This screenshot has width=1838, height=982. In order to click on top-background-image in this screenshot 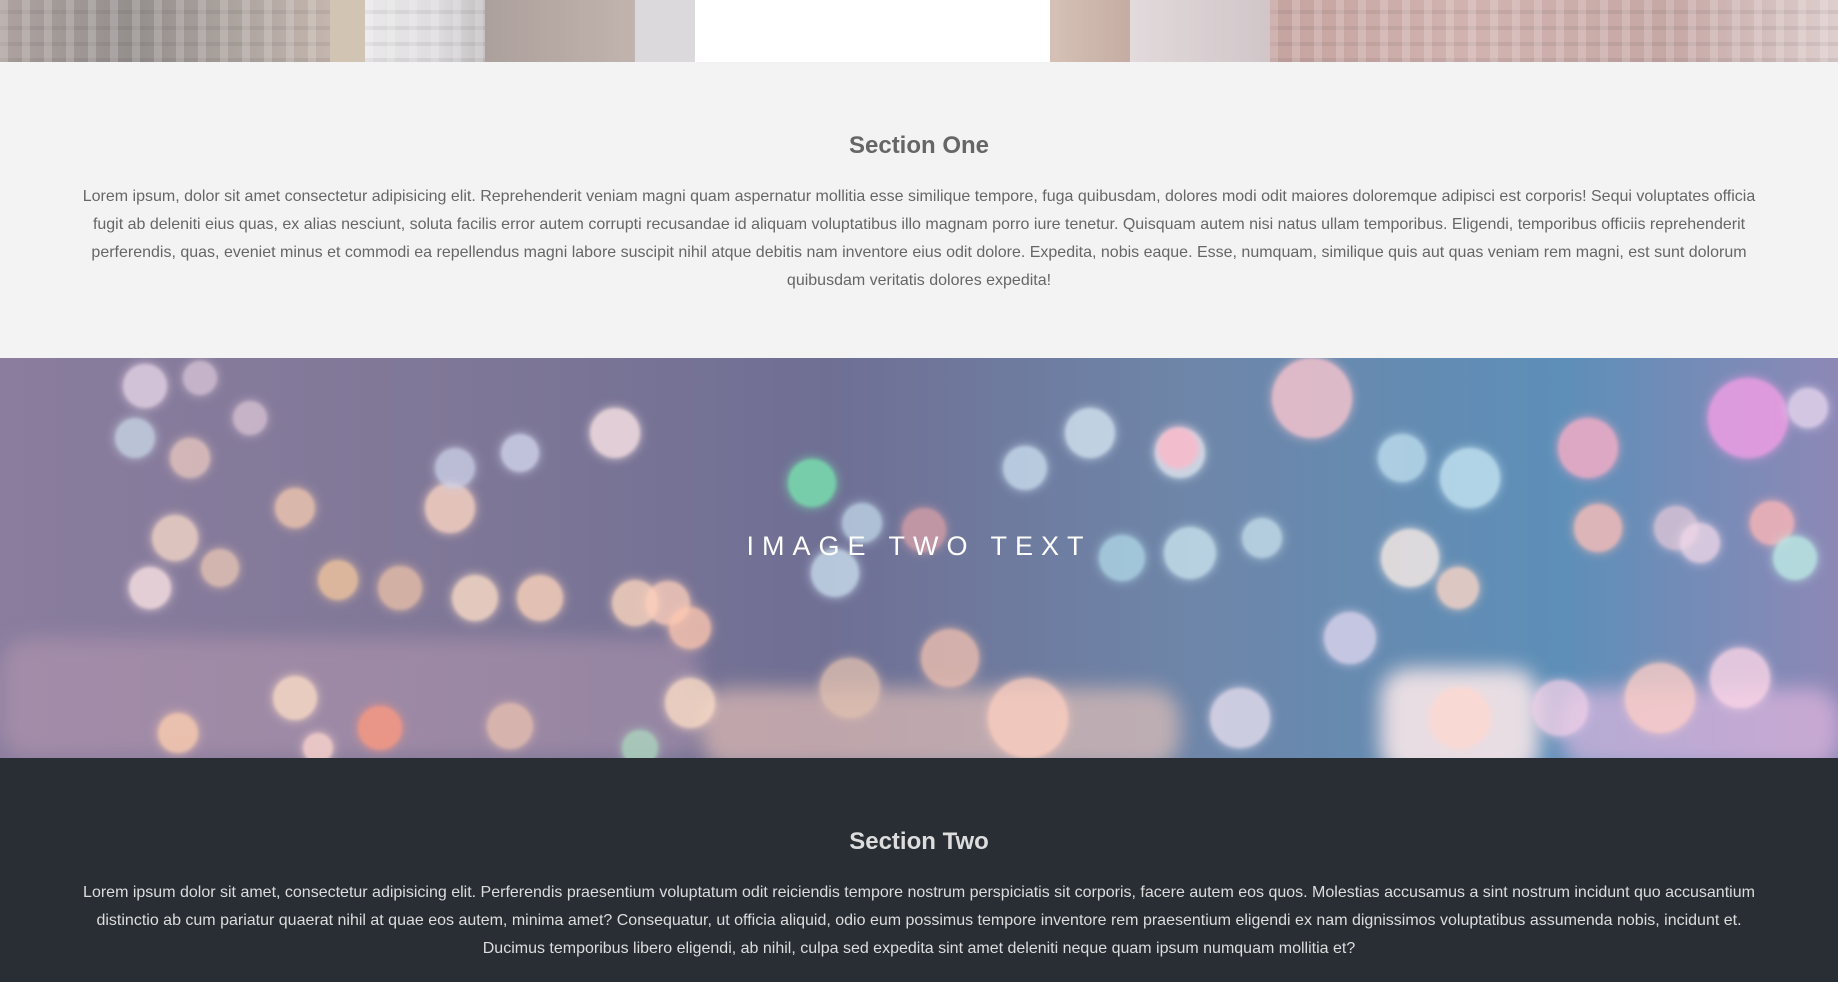, I will do `click(919, 31)`.